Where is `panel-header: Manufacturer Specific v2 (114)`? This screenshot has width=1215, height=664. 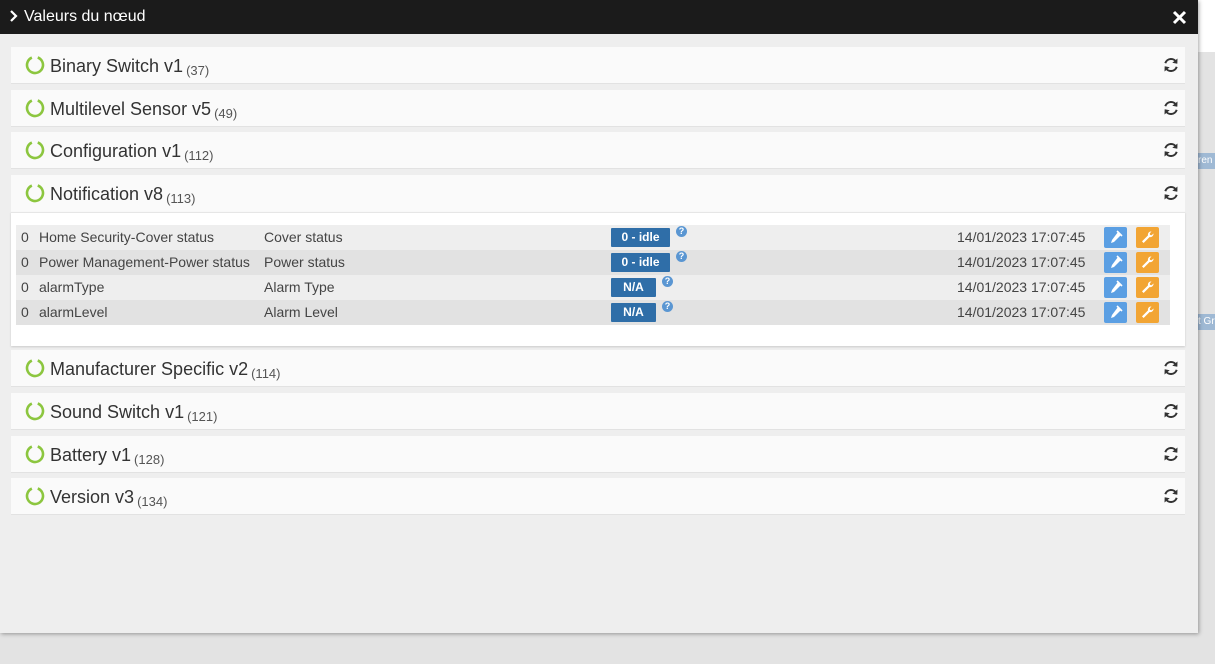 panel-header: Manufacturer Specific v2 (114) is located at coordinates (598, 368).